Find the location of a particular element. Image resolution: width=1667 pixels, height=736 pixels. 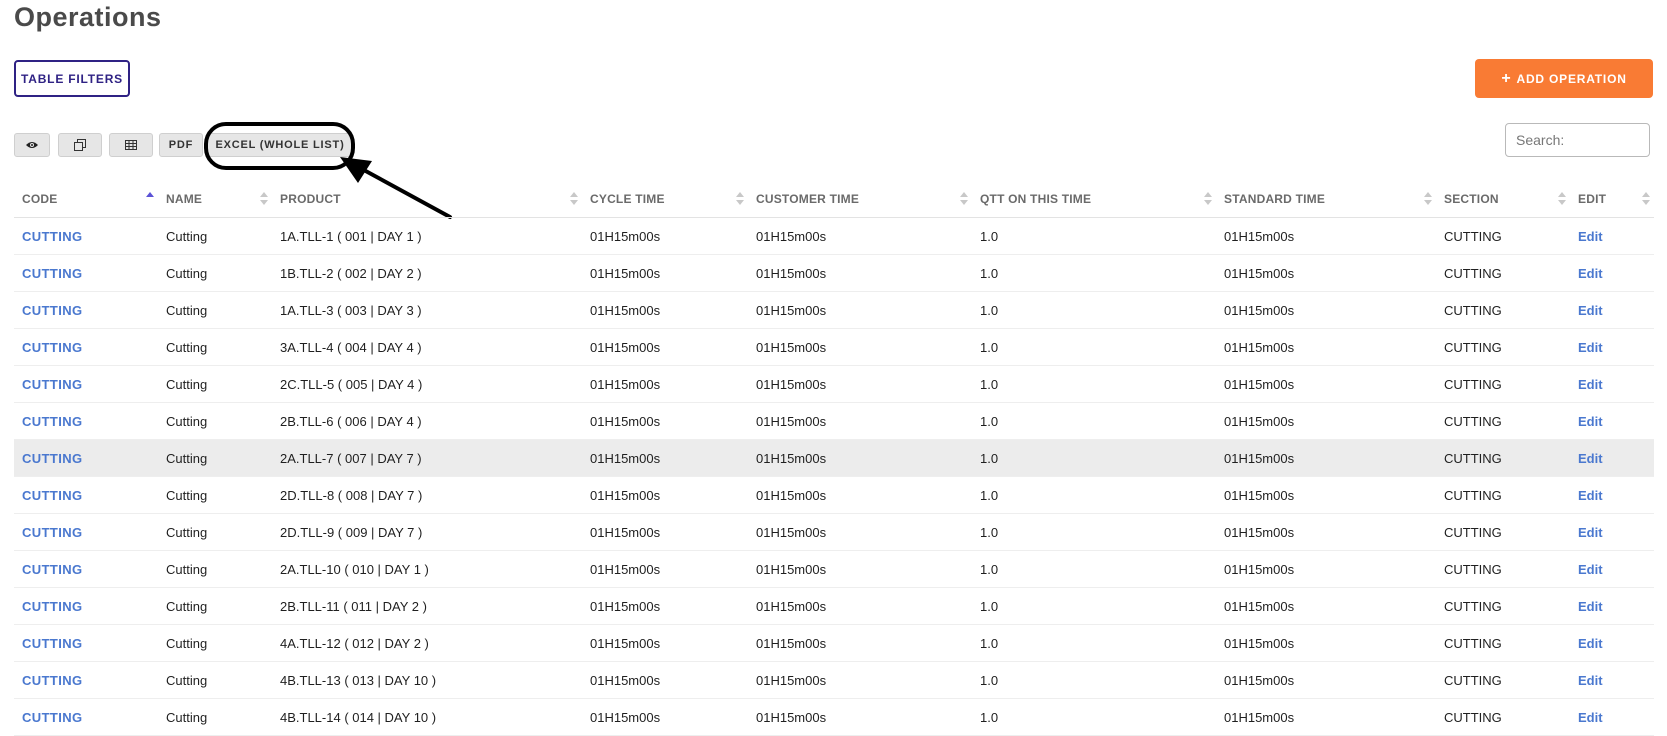

add-operation-button: + ADD OPERATION is located at coordinates (1564, 78).